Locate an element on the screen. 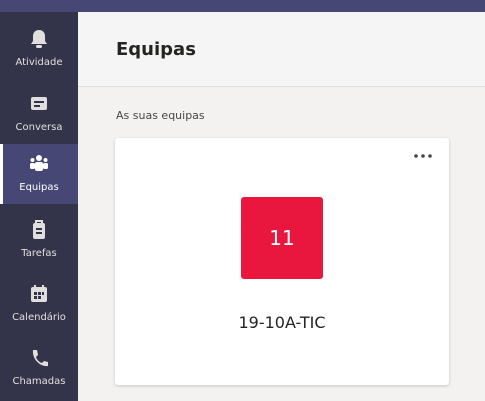 The image size is (485, 401). team-name: 19-10A-TIC is located at coordinates (282, 322).